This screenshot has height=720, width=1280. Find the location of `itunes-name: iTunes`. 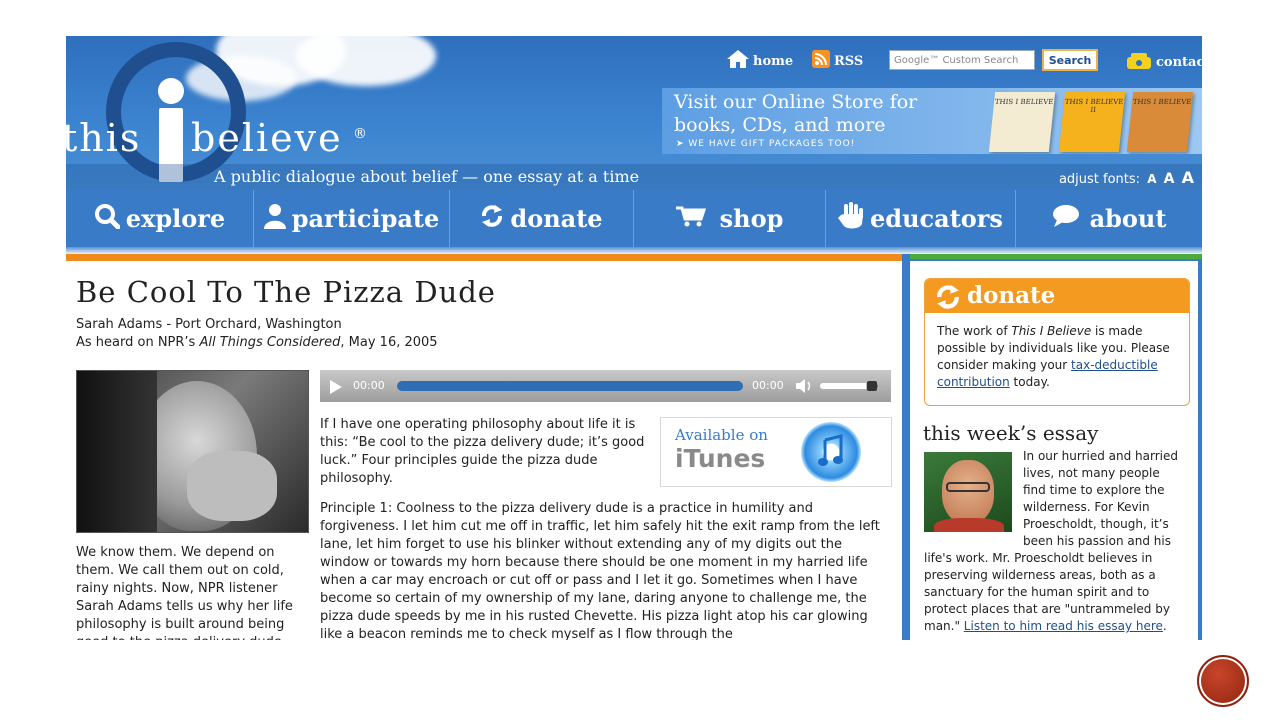

itunes-name: iTunes is located at coordinates (720, 458).